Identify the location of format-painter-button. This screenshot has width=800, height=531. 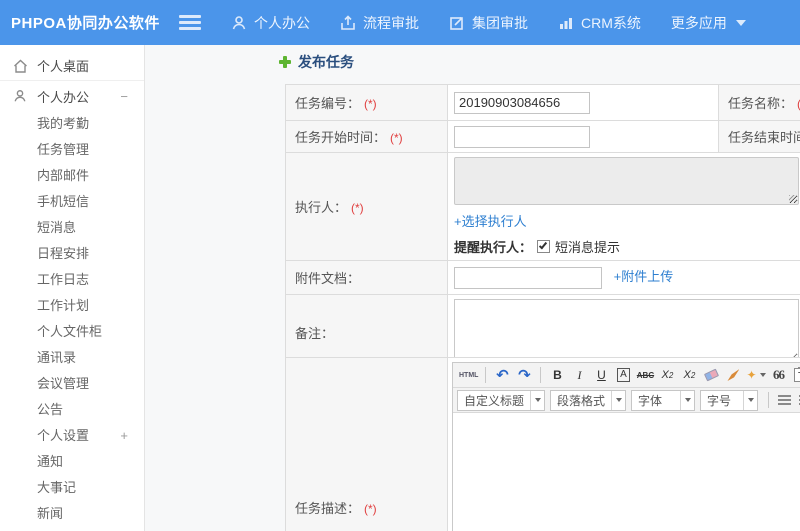
(733, 375).